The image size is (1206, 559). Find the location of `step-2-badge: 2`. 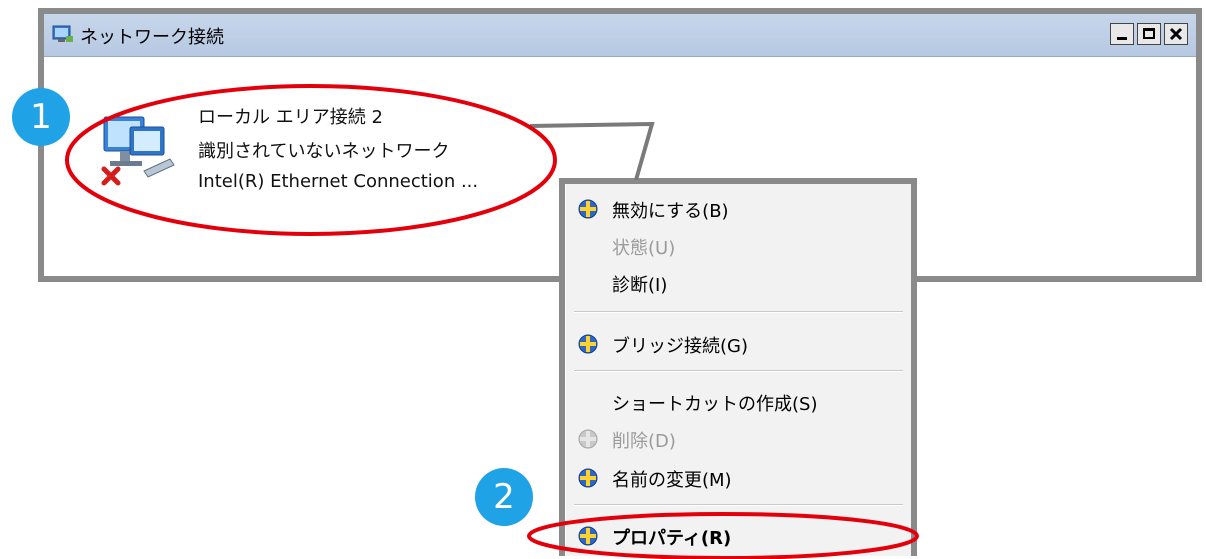

step-2-badge: 2 is located at coordinates (504, 497).